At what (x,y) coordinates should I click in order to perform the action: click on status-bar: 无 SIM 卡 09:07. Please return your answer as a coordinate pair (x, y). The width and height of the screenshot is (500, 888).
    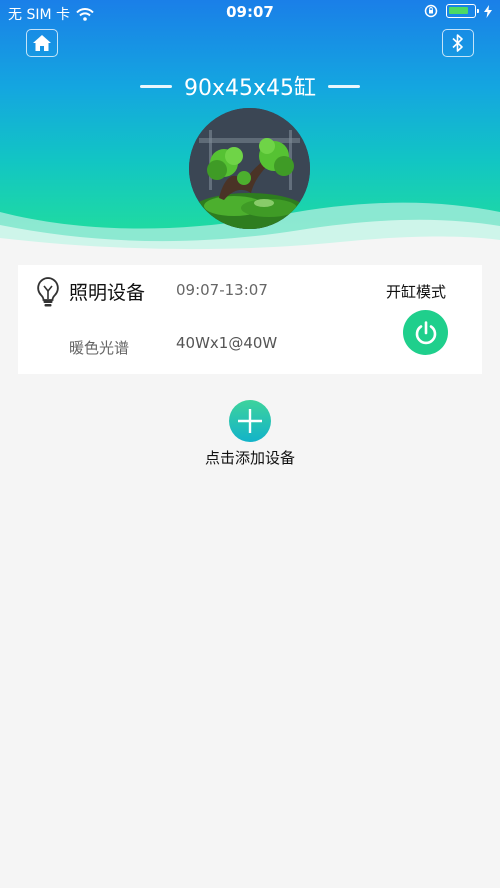
    Looking at the image, I should click on (250, 13).